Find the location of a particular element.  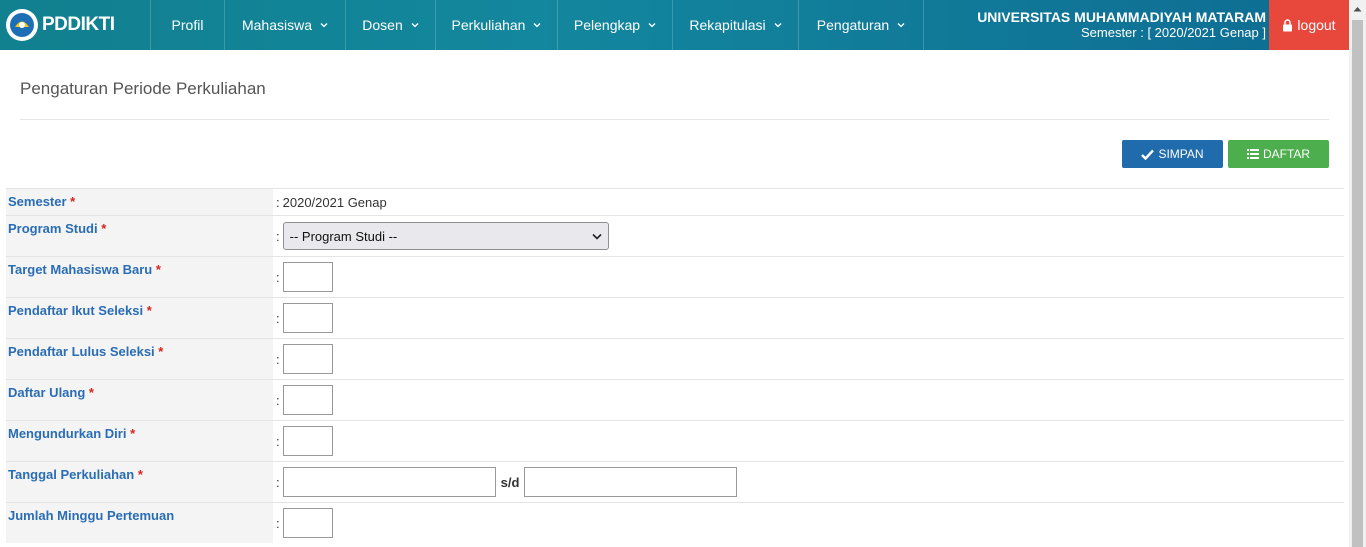

check-icon is located at coordinates (1148, 154).